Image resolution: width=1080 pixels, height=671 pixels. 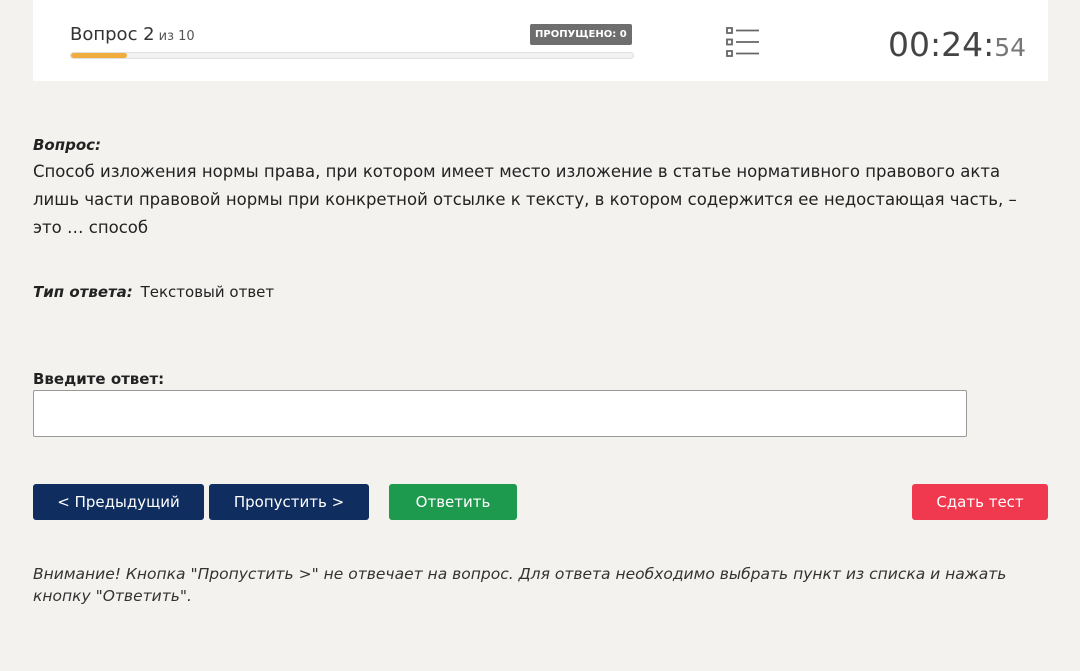 What do you see at coordinates (581, 34) in the screenshot?
I see `skipped-badge: ПРОПУЩЕНО: 0` at bounding box center [581, 34].